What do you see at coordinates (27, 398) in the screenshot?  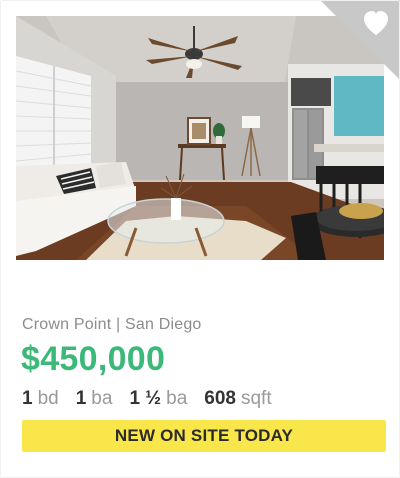 I see `beds-value: 1` at bounding box center [27, 398].